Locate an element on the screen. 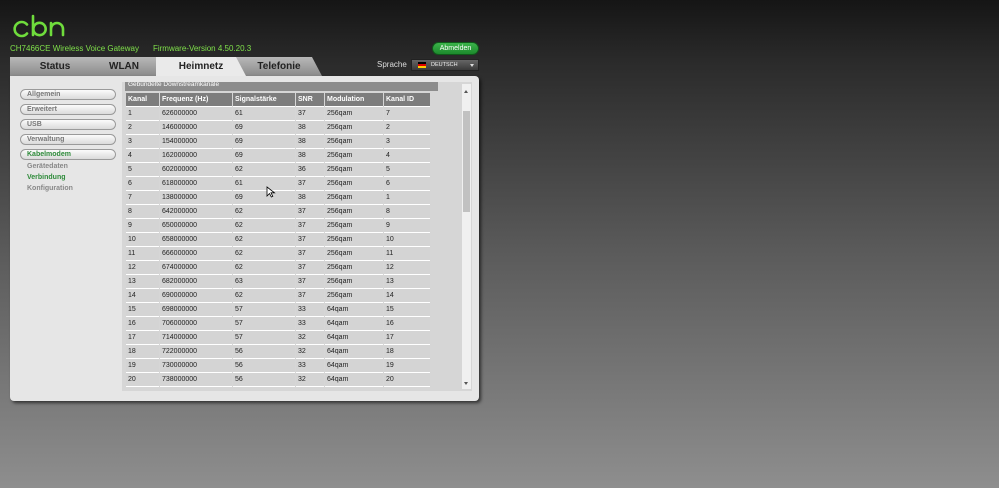 This screenshot has width=999, height=488. table-cell: 16 is located at coordinates (407, 324).